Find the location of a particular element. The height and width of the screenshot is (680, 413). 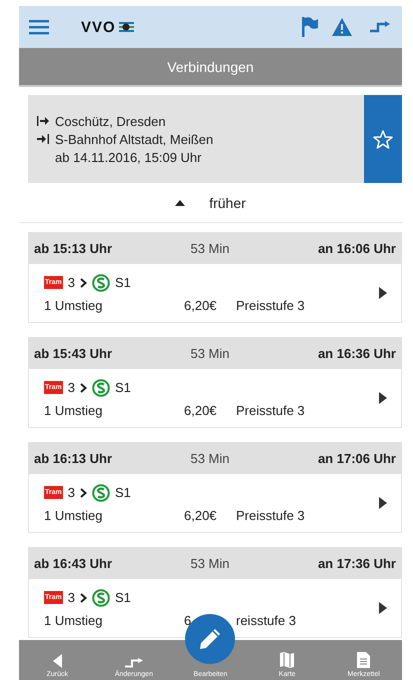

arrival-time: an 16:06 Uhr is located at coordinates (357, 248).